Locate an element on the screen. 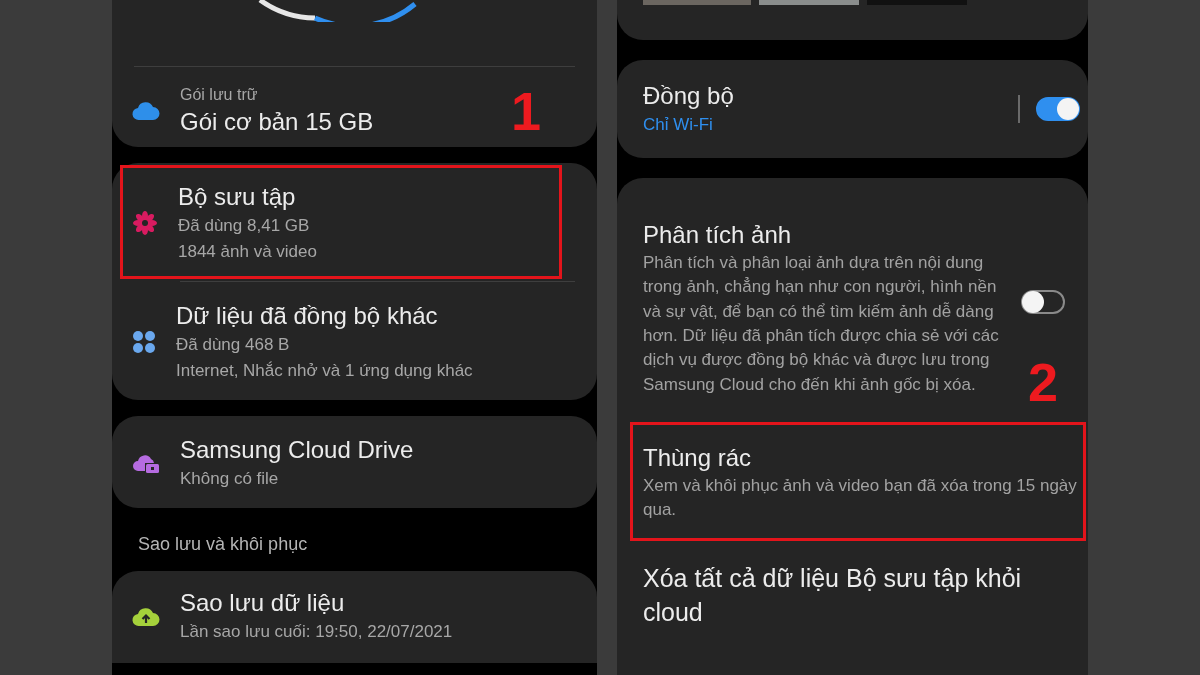 This screenshot has width=1200, height=675. storage-plan-value: Gói cơ bản 15 GB is located at coordinates (277, 122).